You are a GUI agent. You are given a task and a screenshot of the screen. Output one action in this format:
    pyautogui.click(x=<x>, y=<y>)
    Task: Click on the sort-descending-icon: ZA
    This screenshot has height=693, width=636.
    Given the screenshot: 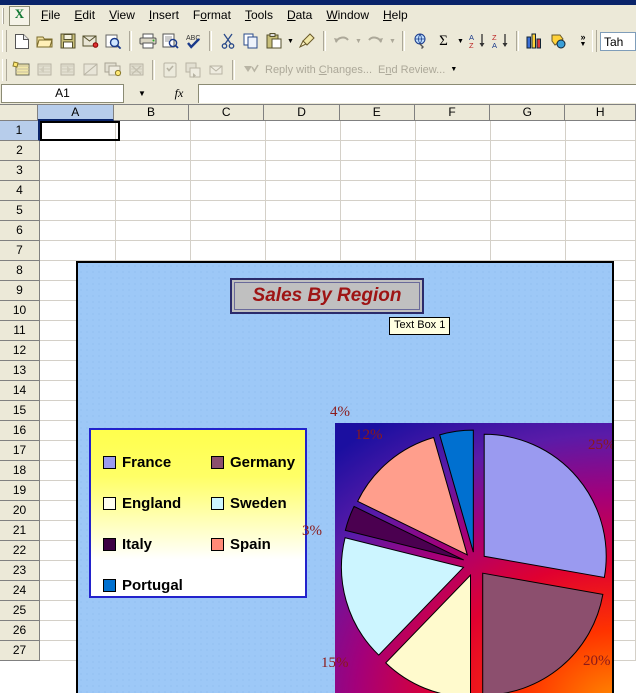 What is the action you would take?
    pyautogui.click(x=500, y=41)
    